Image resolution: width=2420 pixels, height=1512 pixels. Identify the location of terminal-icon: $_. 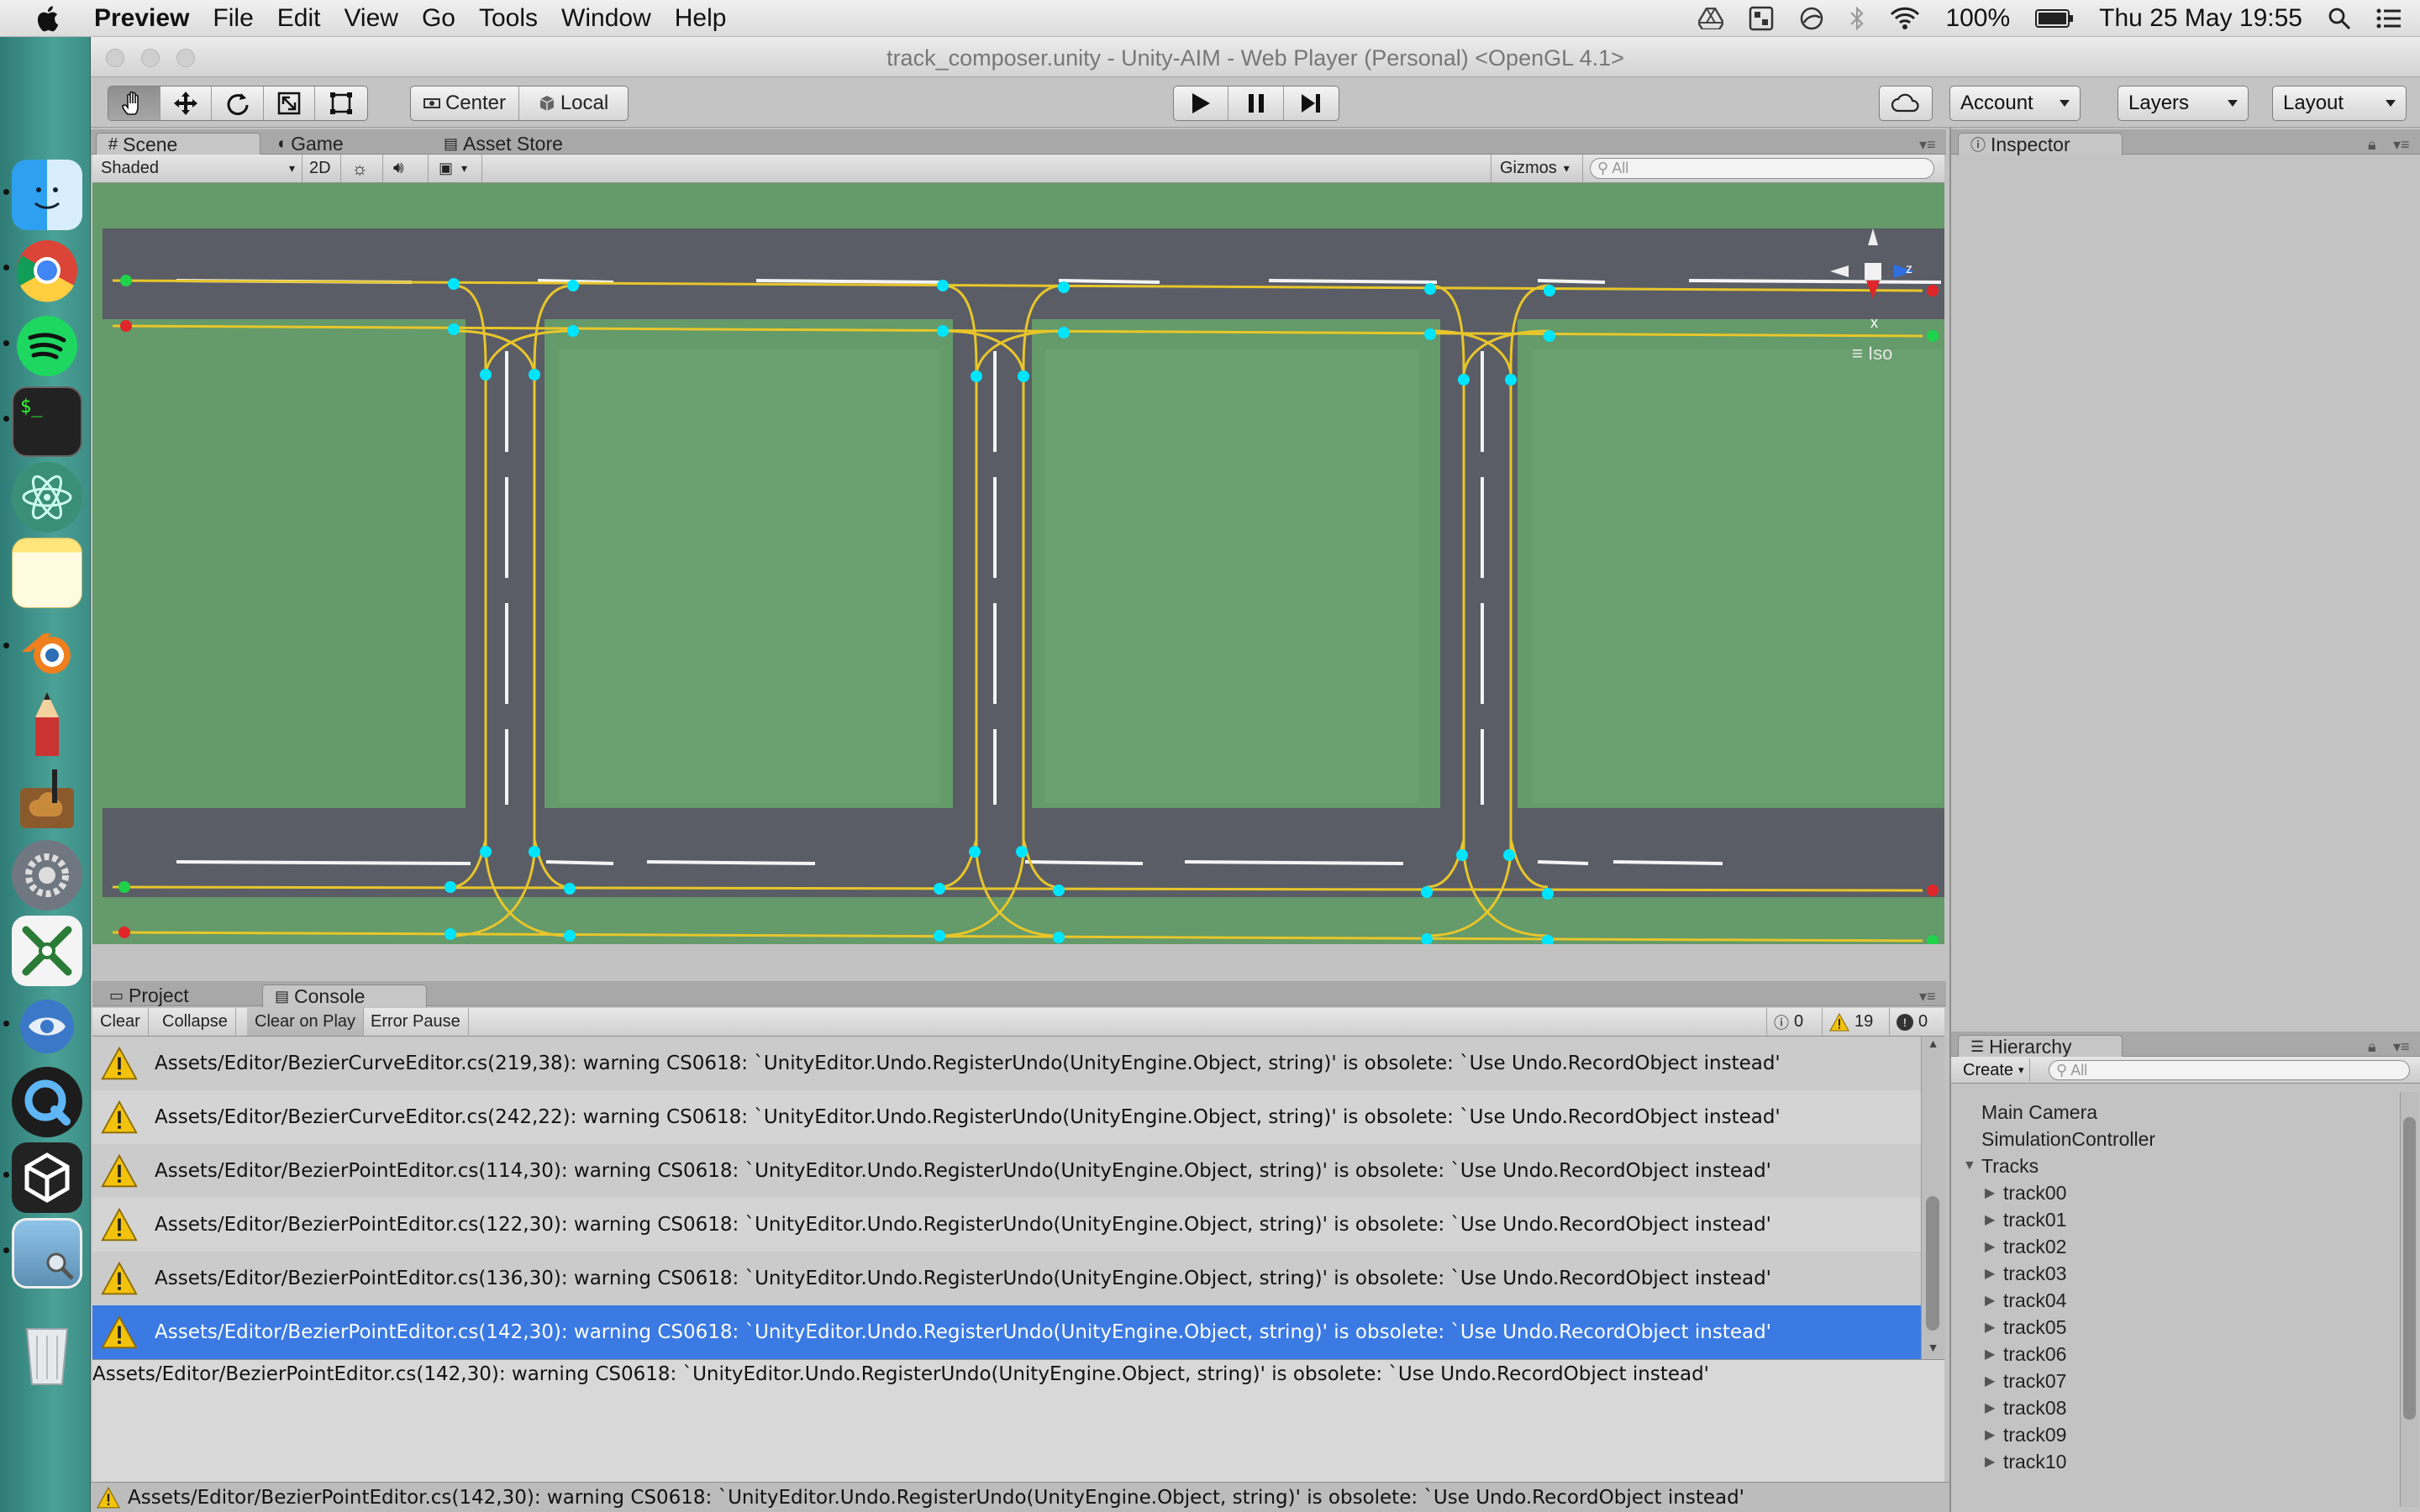
(47, 421).